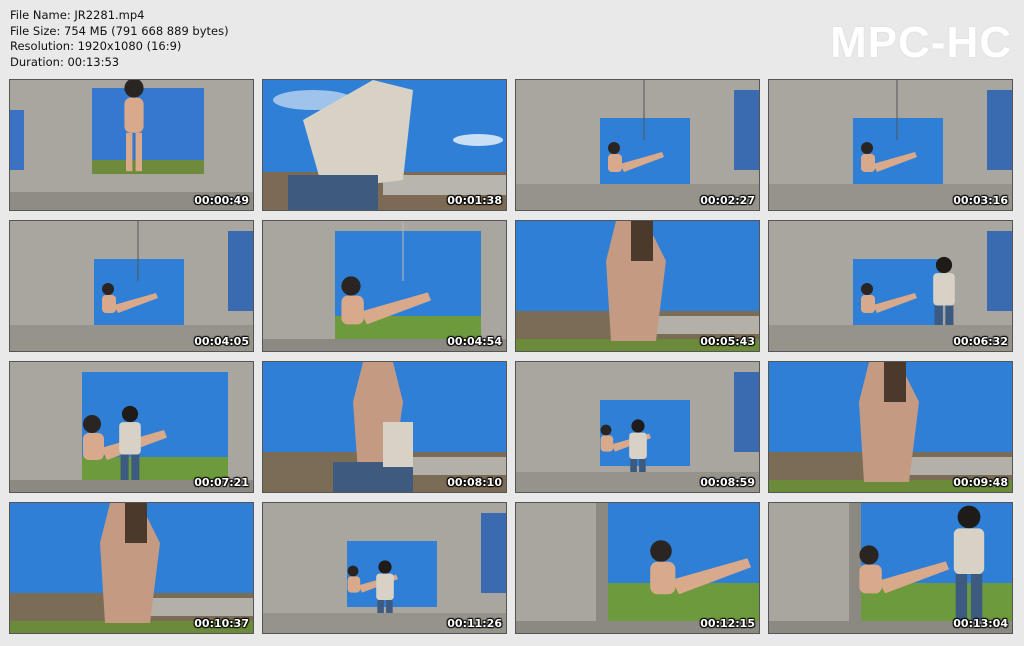 This screenshot has height=646, width=1024. What do you see at coordinates (474, 623) in the screenshot?
I see `thumbnail-timestamp: 00:11:26` at bounding box center [474, 623].